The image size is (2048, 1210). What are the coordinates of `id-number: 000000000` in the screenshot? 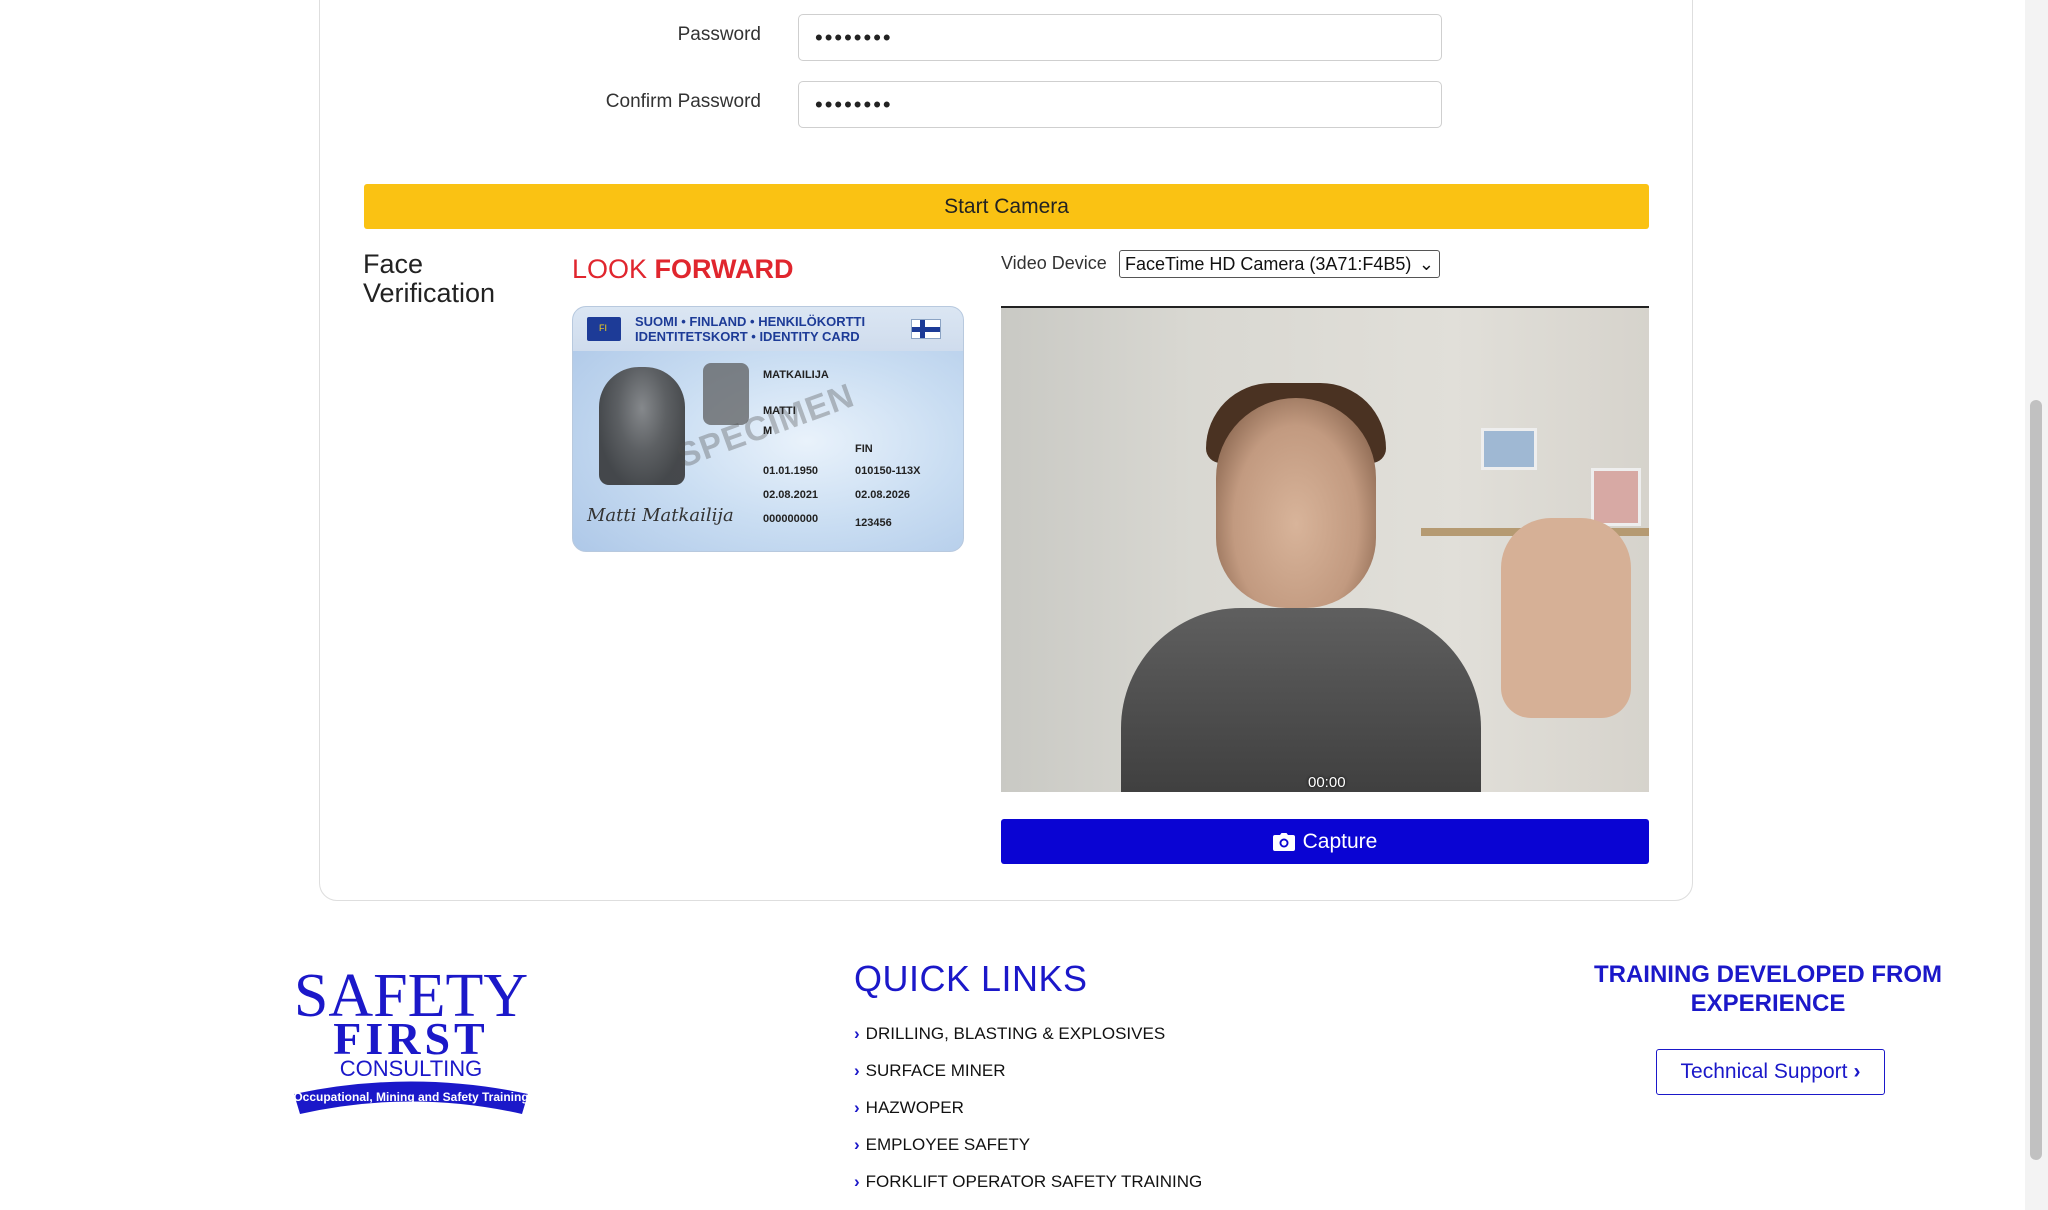 It's located at (791, 519).